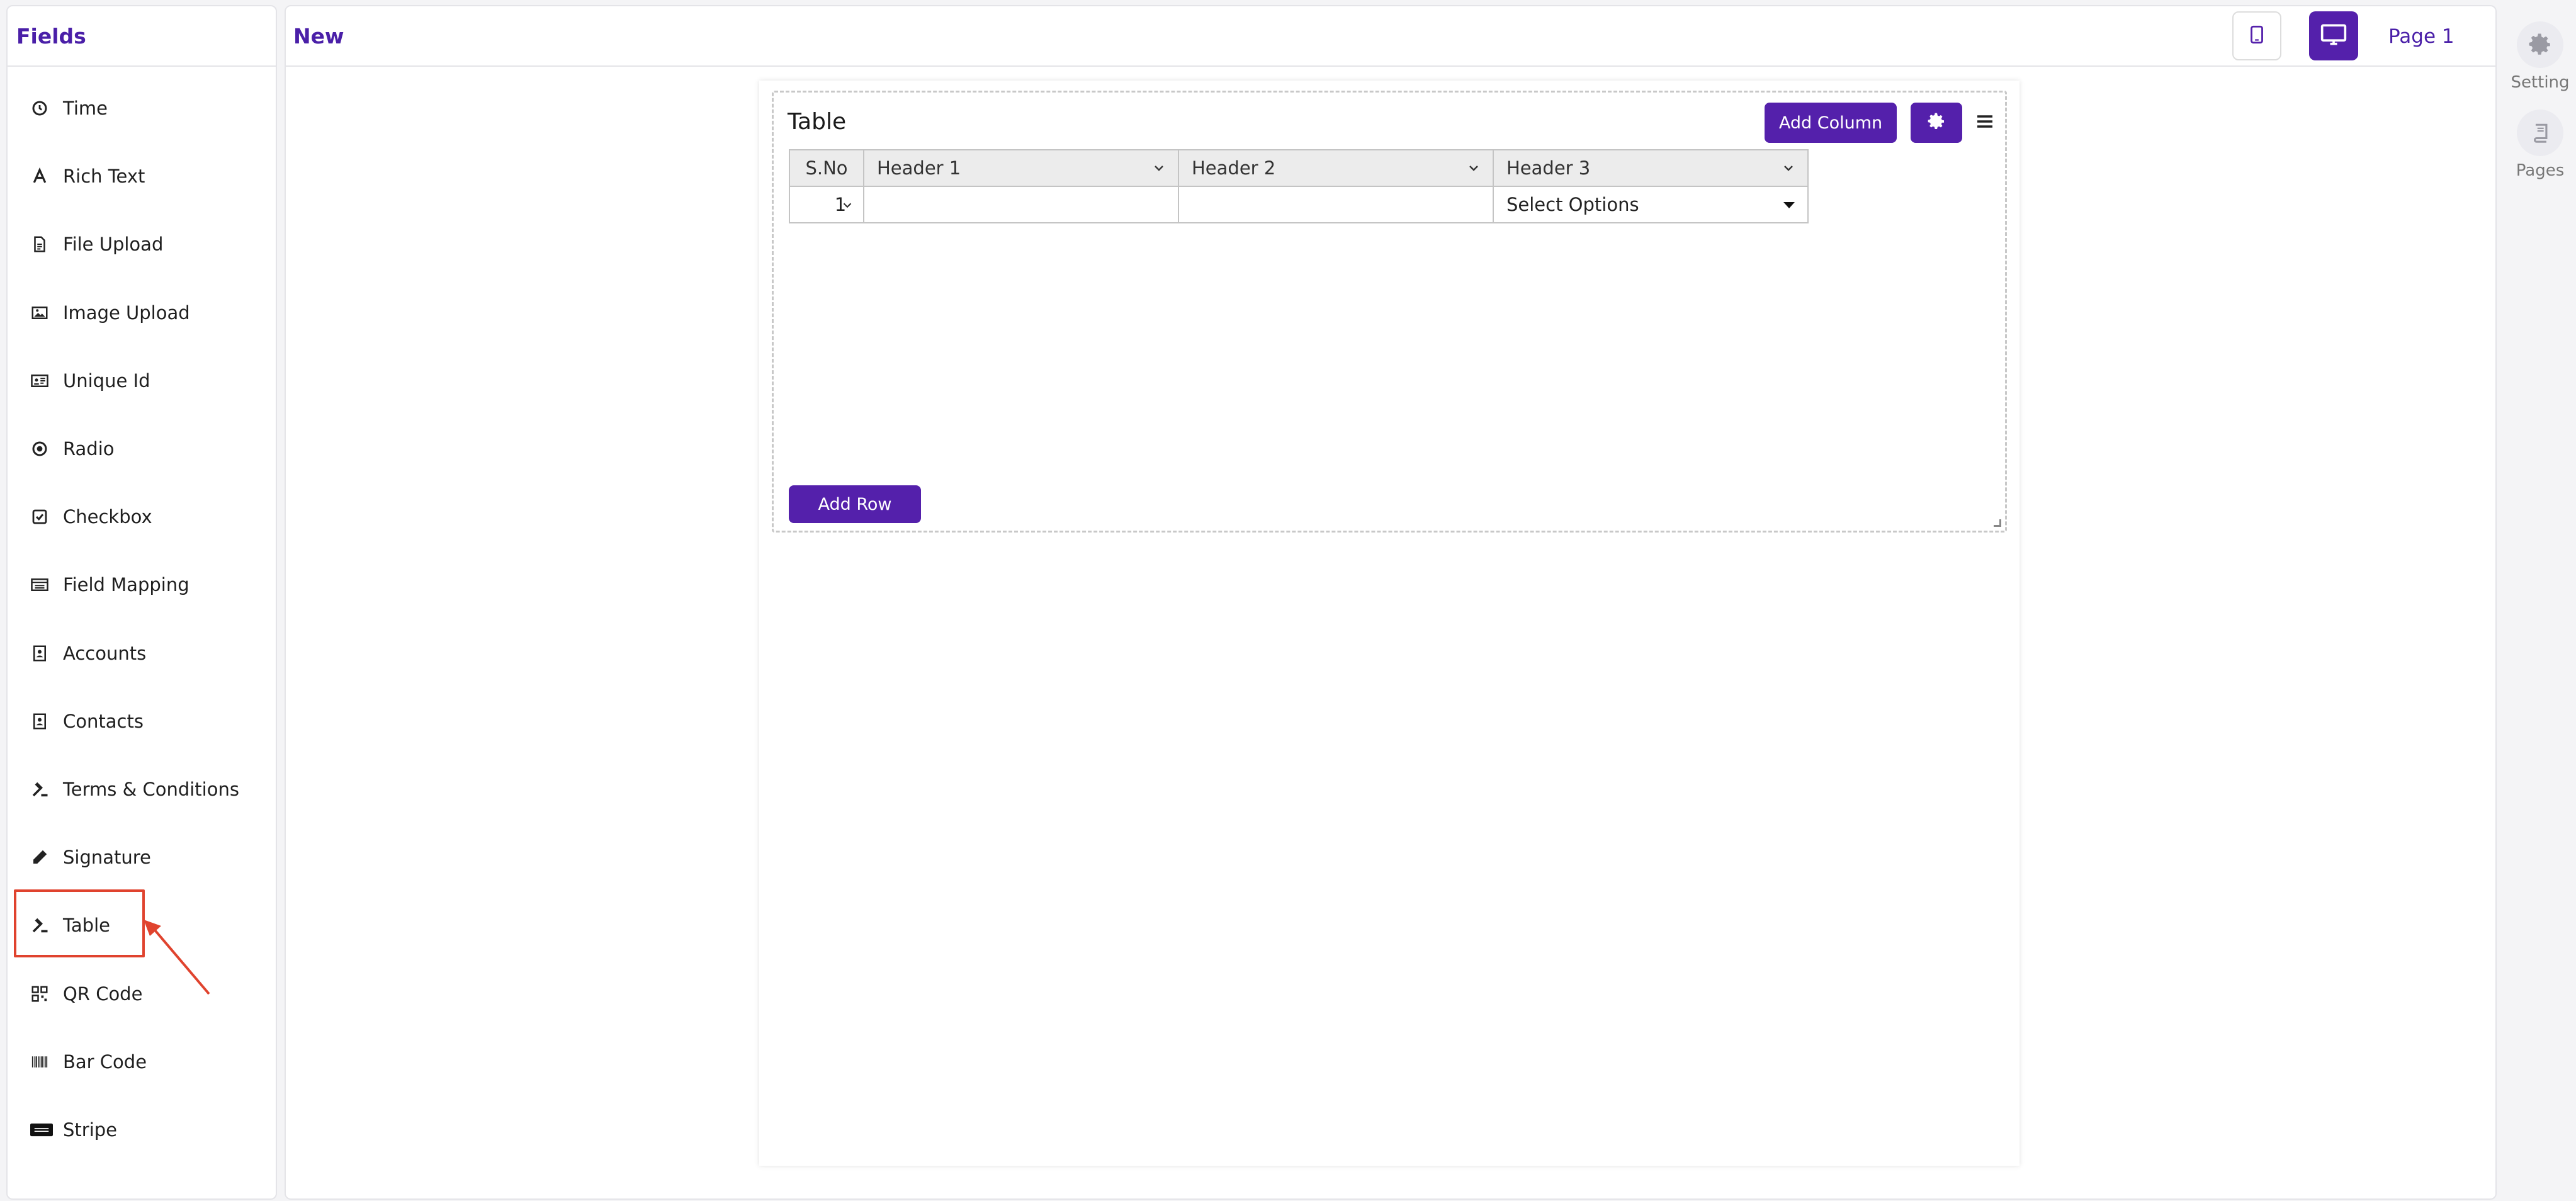  What do you see at coordinates (826, 168) in the screenshot?
I see `column-header-sno: S.No` at bounding box center [826, 168].